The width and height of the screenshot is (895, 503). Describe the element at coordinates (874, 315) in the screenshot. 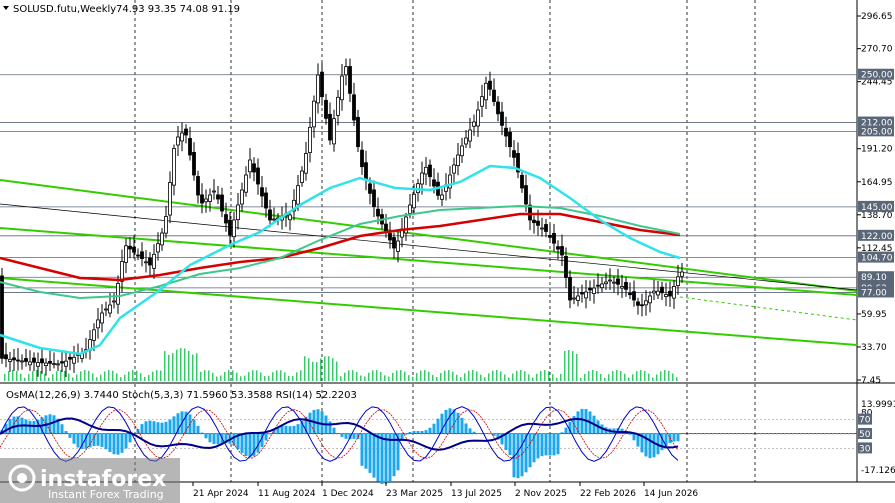

I see `price-tick-label: 59.95` at that location.